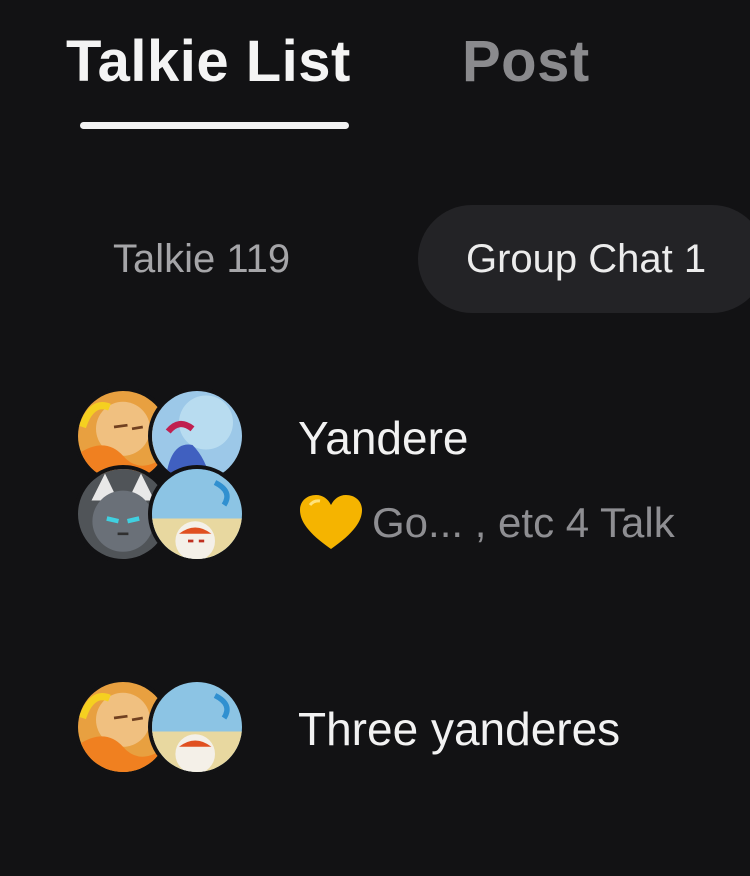 This screenshot has width=750, height=876. I want to click on chat-title: Yandere, so click(383, 438).